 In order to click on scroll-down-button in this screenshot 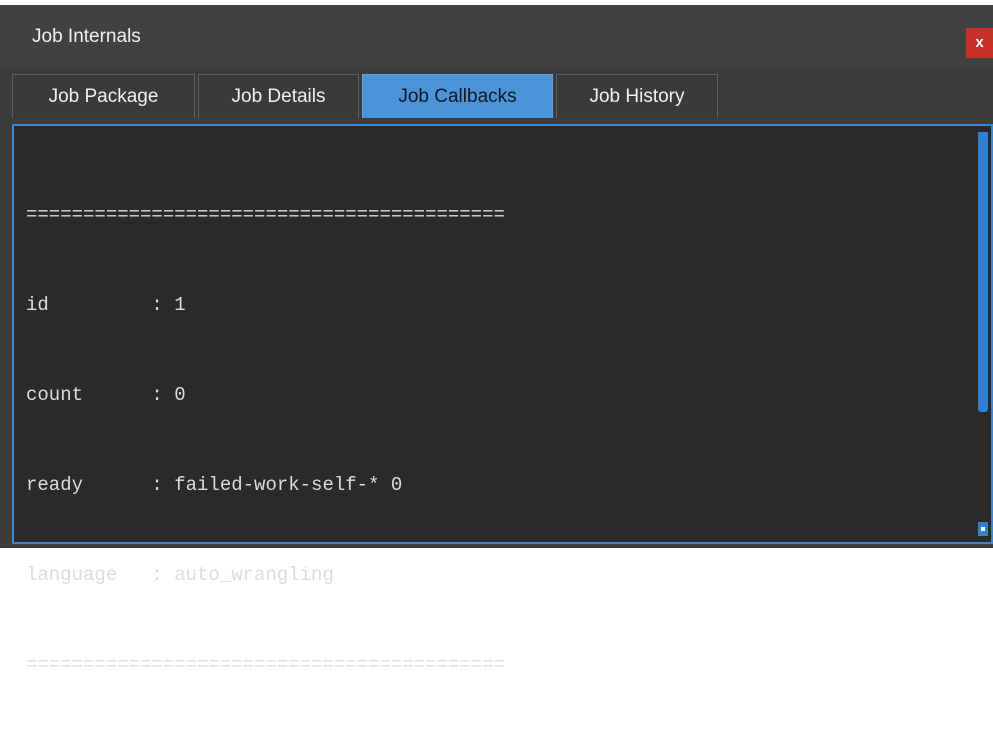, I will do `click(983, 529)`.